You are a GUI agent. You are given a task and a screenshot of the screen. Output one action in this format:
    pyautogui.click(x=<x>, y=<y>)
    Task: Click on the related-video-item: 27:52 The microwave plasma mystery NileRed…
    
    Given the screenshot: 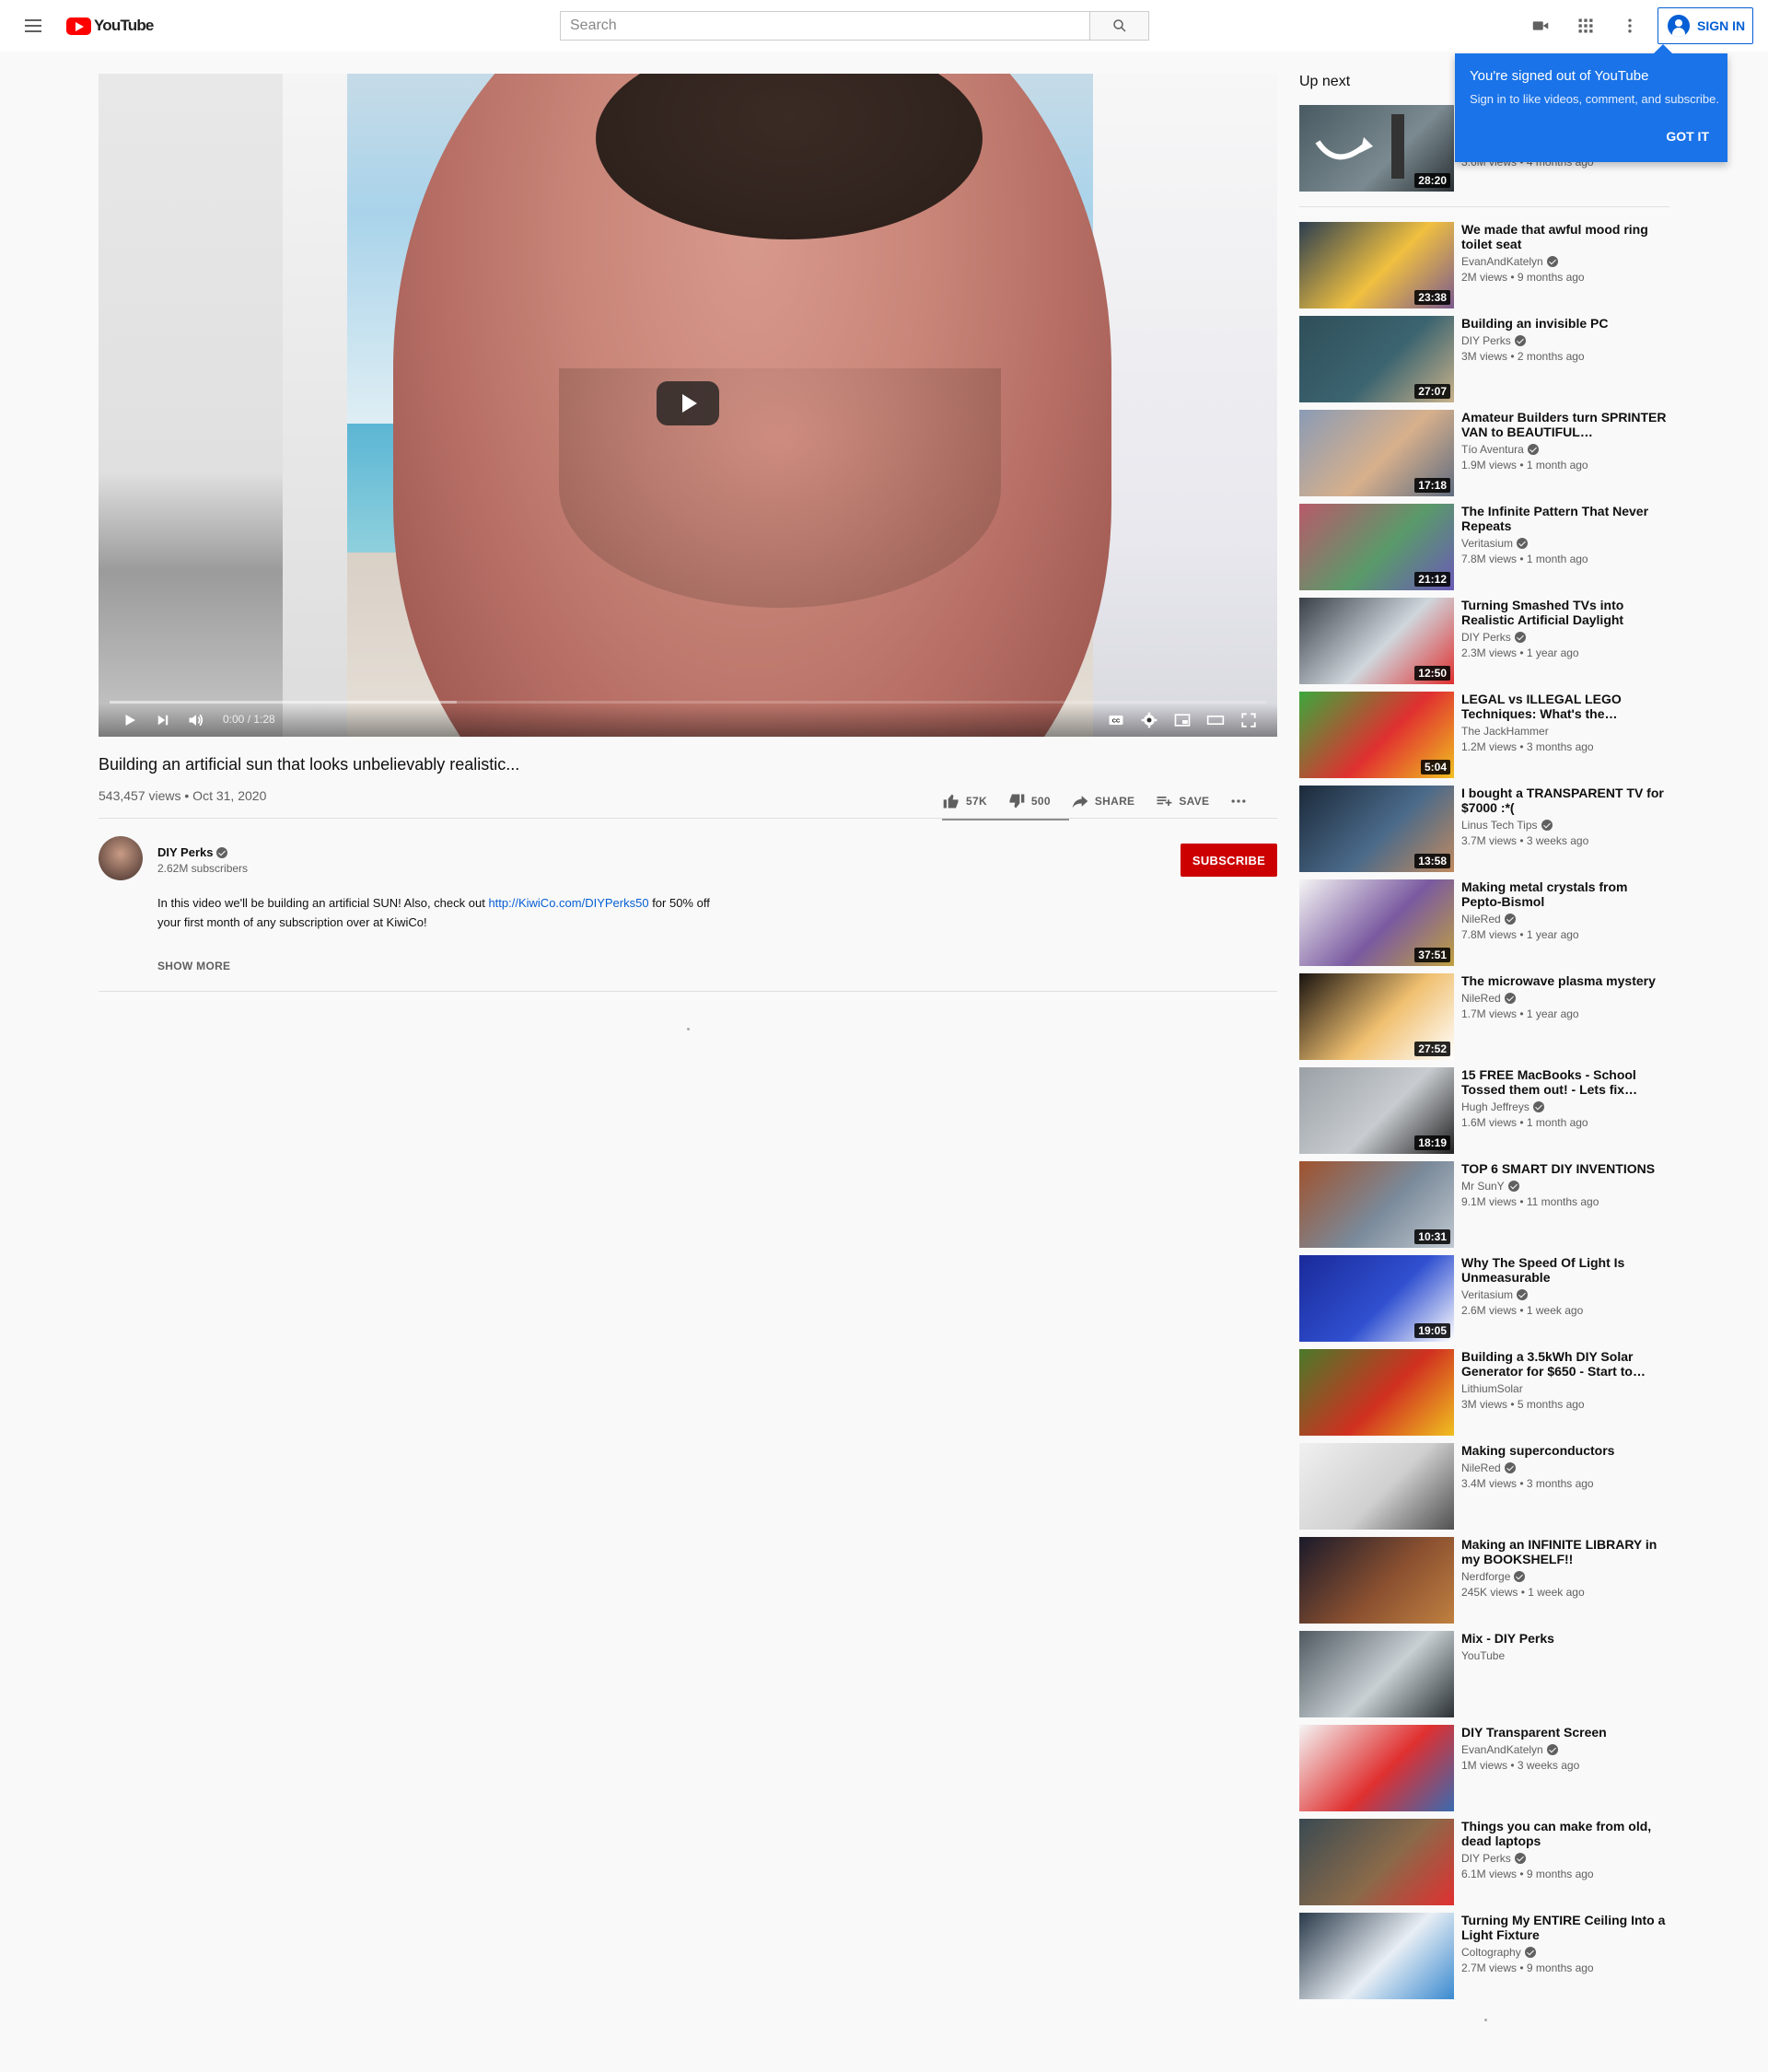 What is the action you would take?
    pyautogui.click(x=1484, y=1016)
    